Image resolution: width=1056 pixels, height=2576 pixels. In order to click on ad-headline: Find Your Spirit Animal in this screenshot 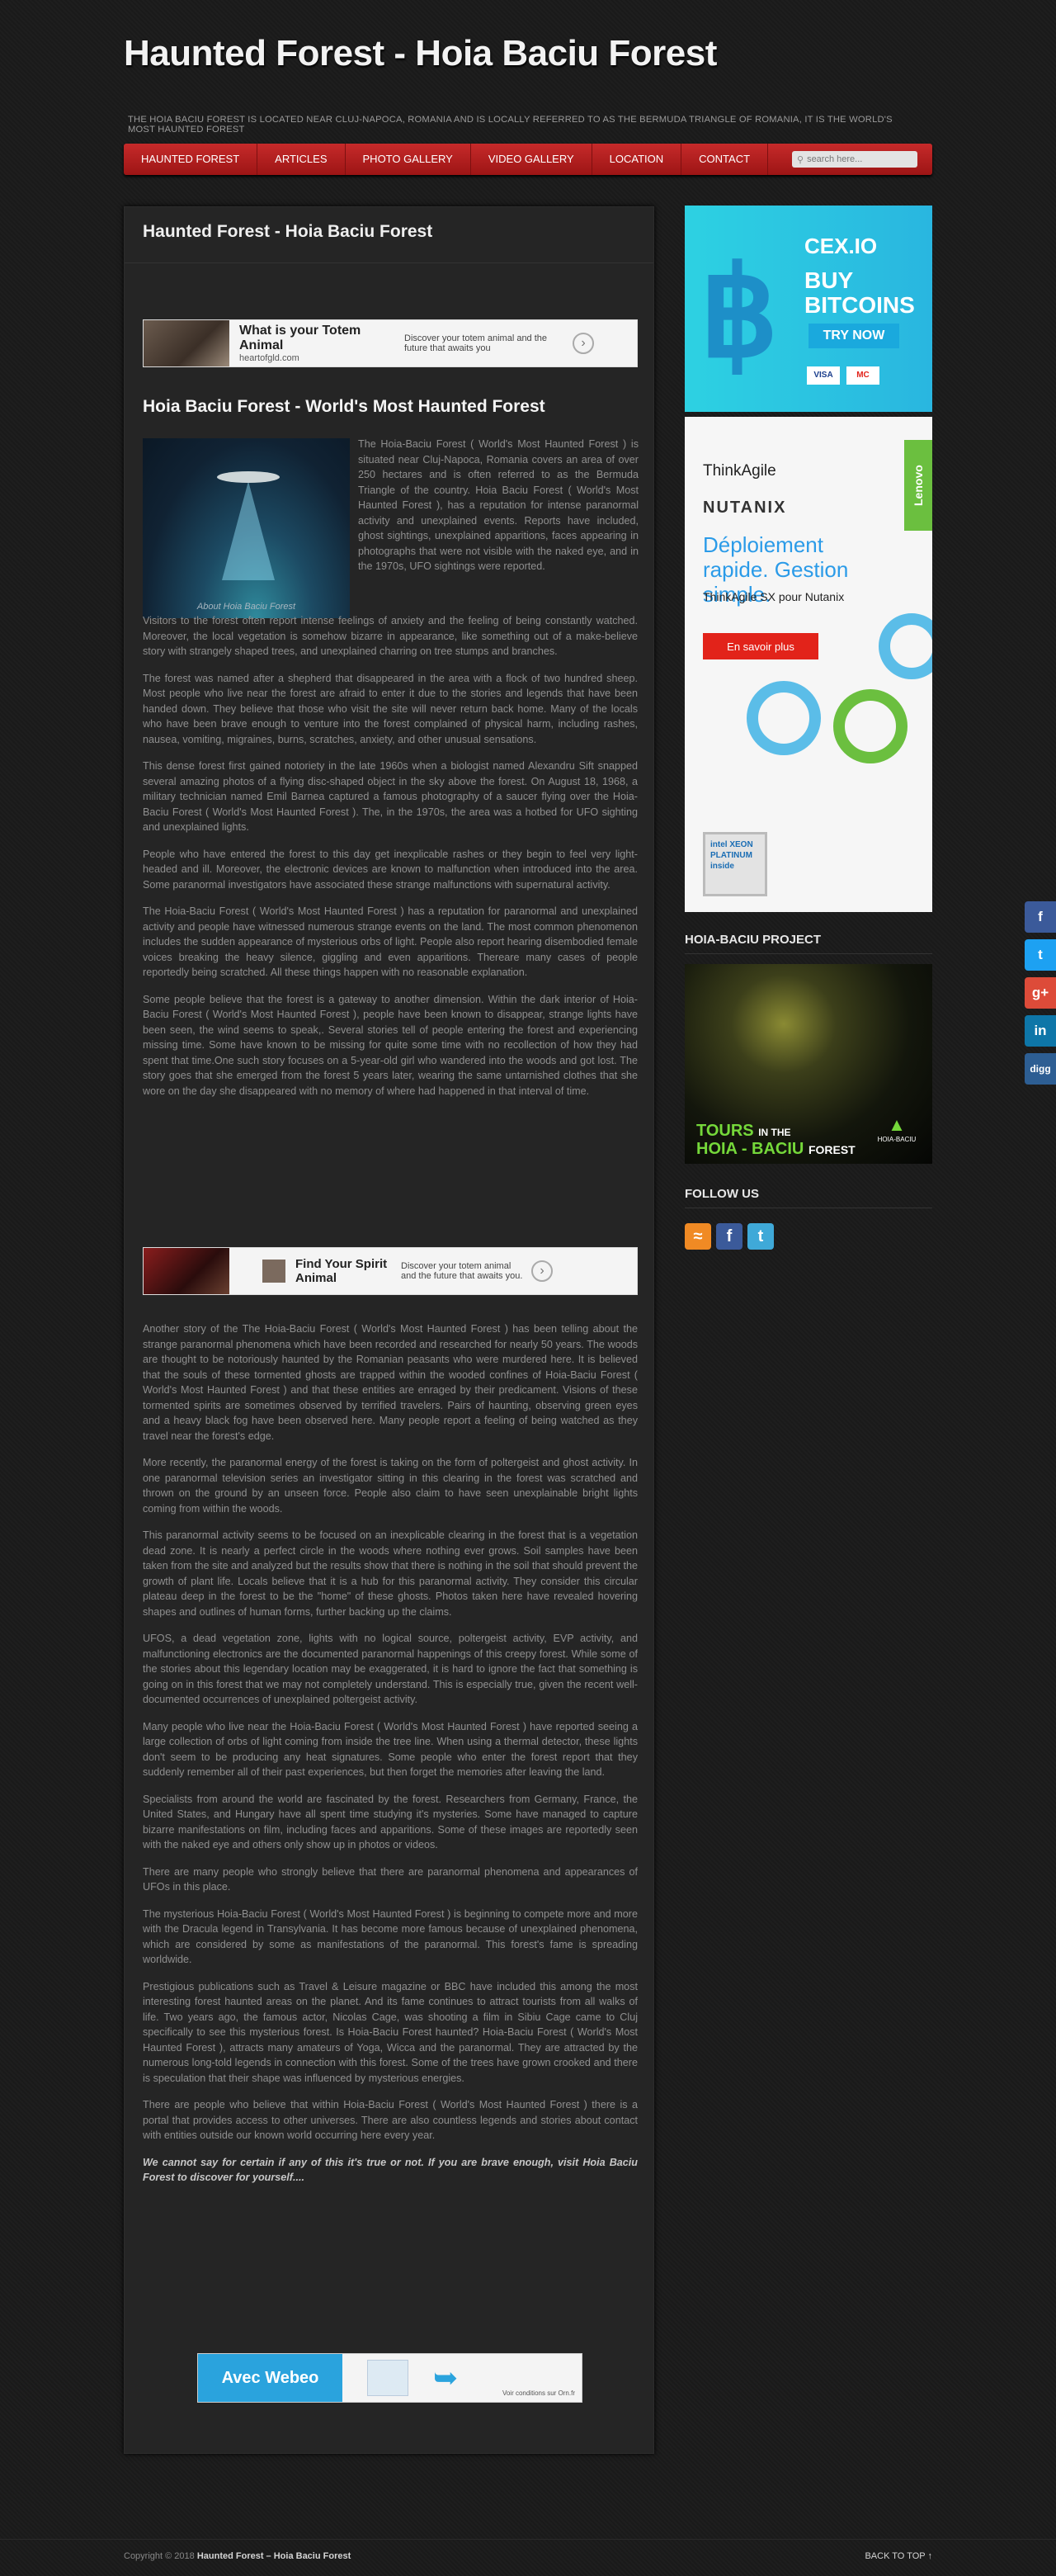, I will do `click(341, 1271)`.